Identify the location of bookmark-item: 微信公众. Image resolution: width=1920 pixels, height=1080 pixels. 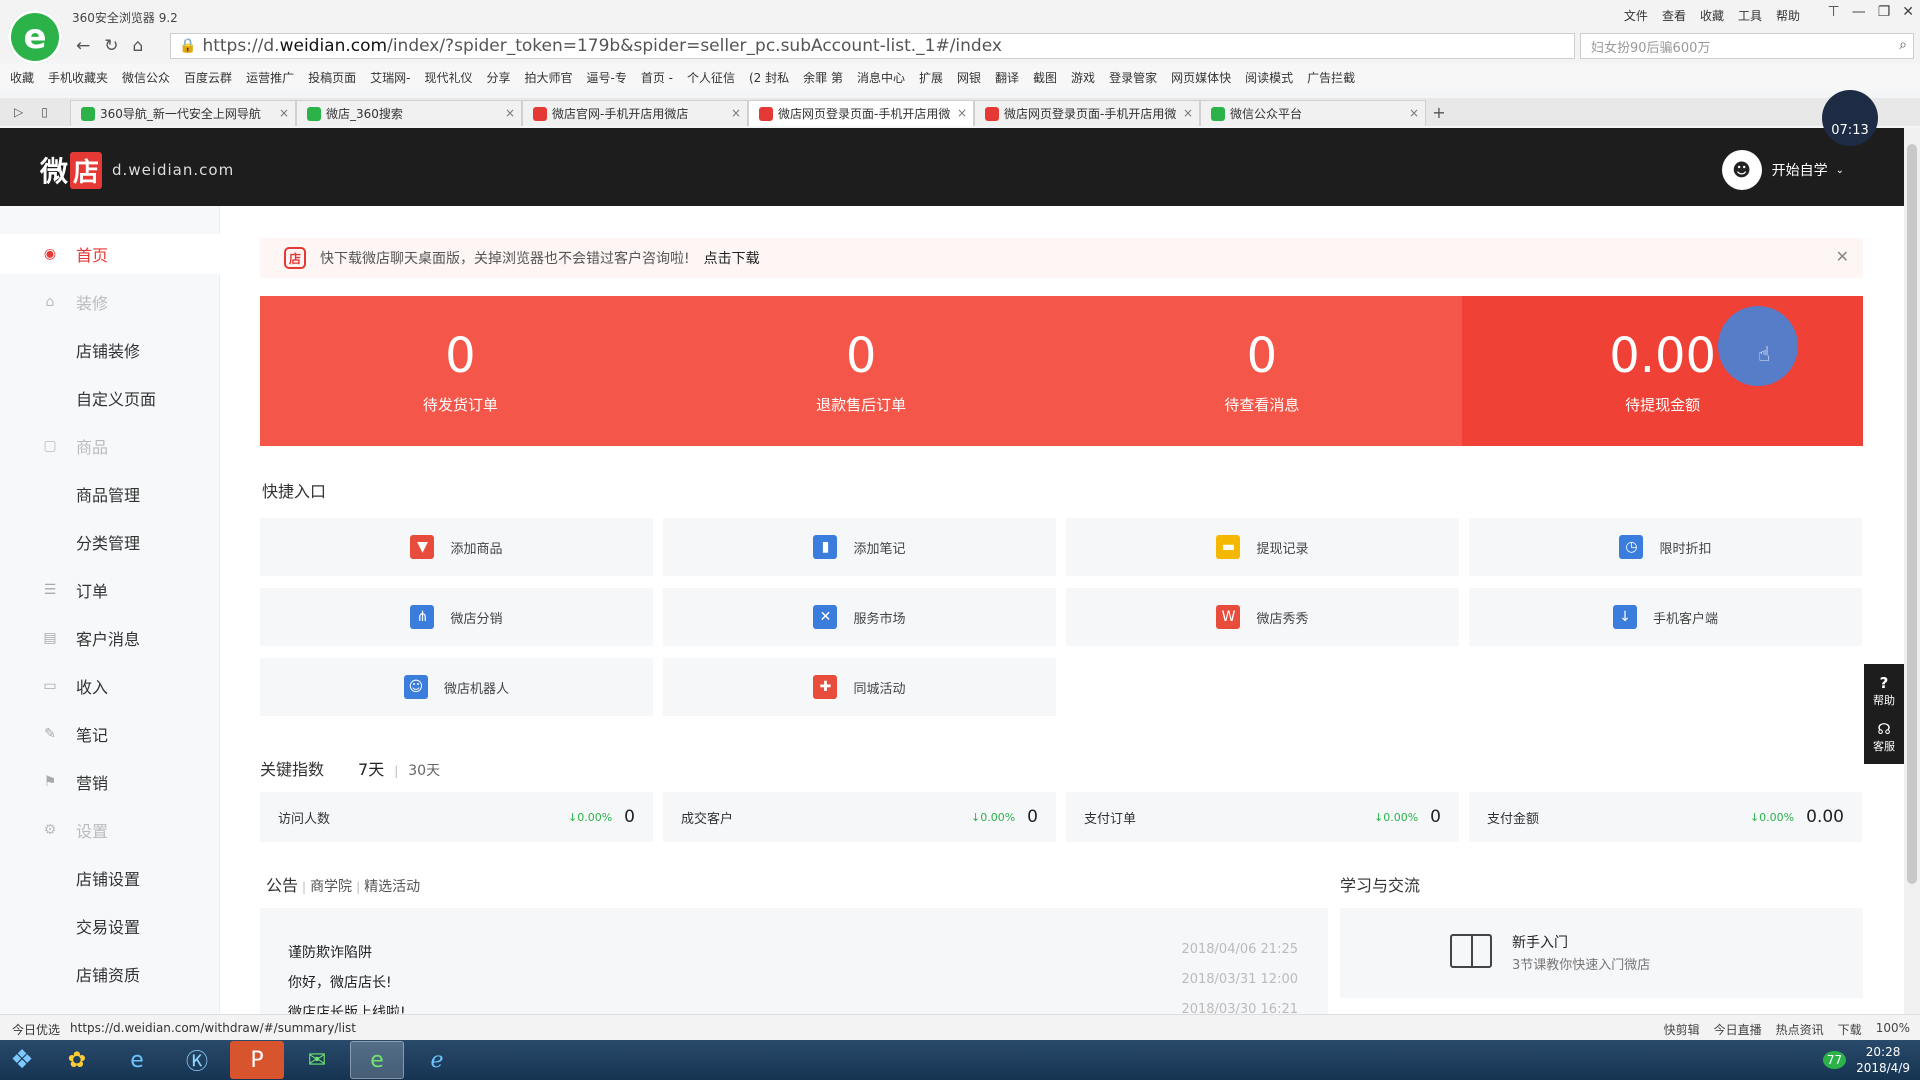
(146, 77).